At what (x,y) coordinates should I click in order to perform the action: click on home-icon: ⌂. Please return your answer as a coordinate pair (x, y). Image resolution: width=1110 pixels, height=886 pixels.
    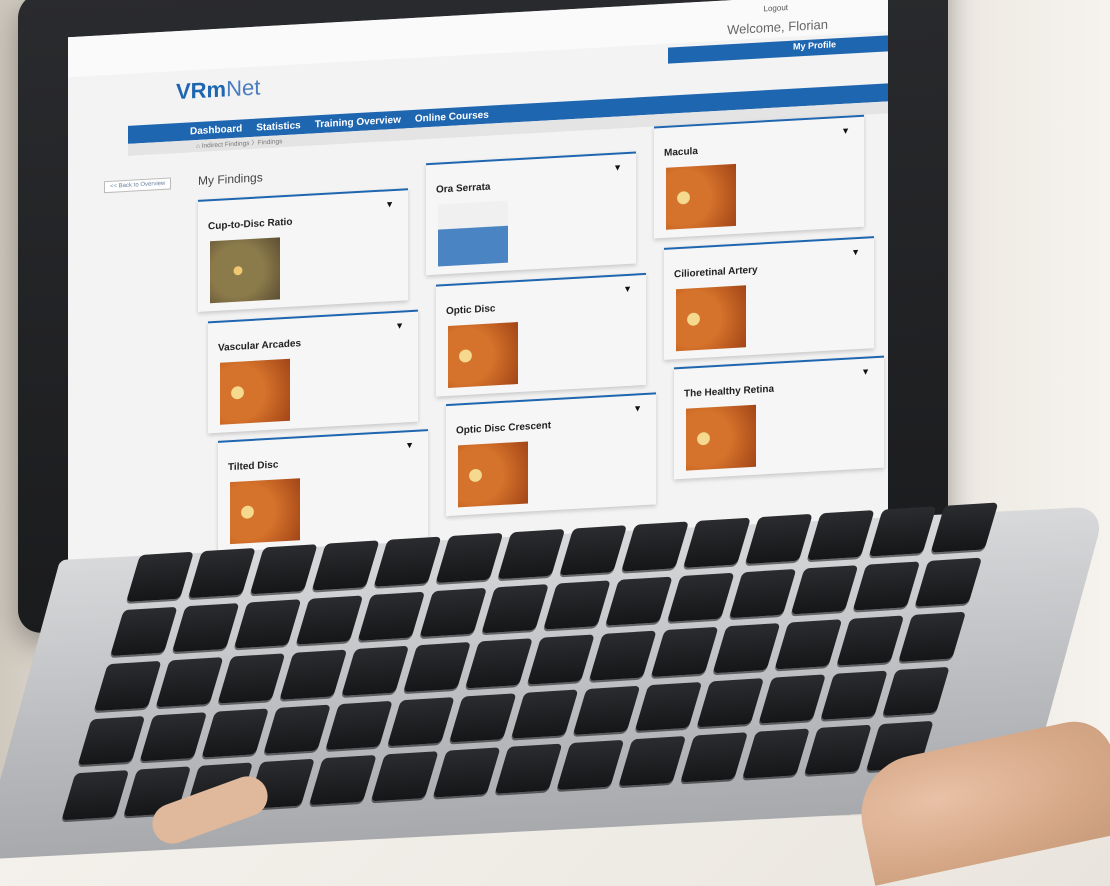
    Looking at the image, I should click on (198, 146).